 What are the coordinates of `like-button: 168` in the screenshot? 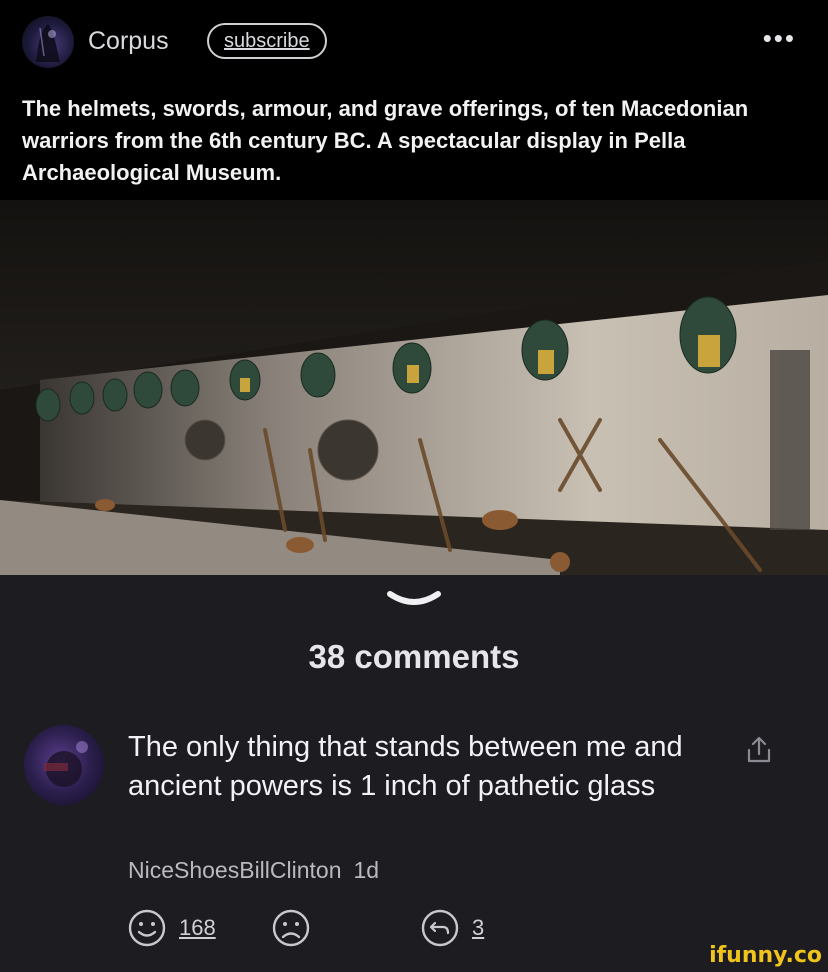 It's located at (171, 928).